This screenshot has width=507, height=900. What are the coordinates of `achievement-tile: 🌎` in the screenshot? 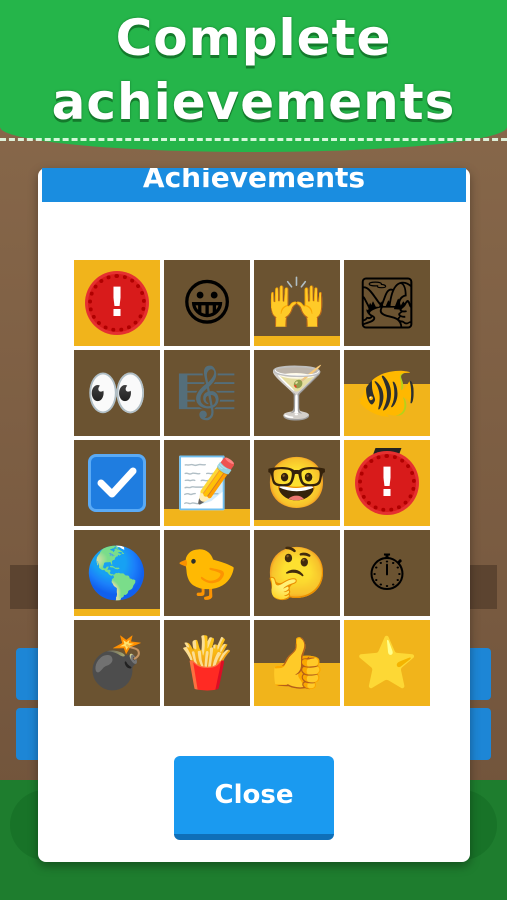 It's located at (117, 573).